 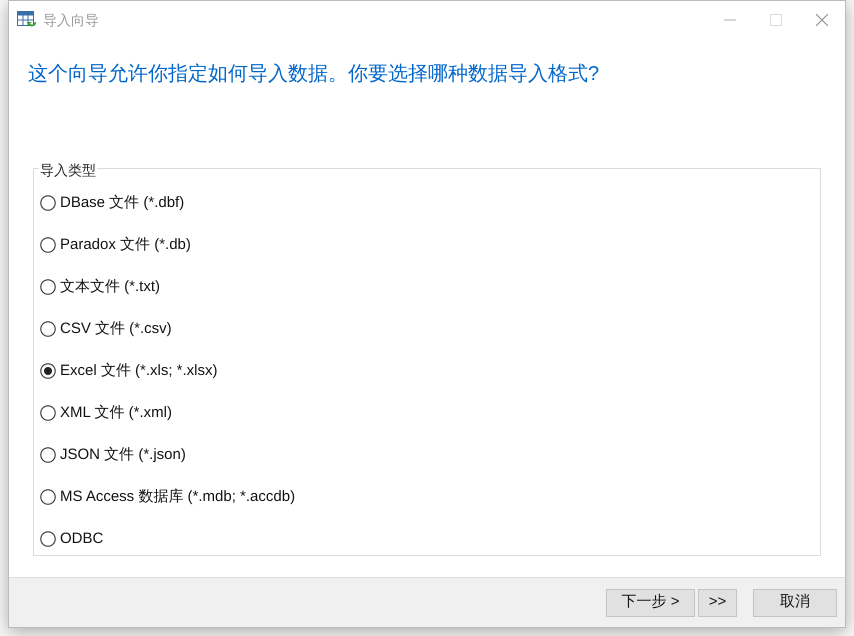 What do you see at coordinates (27, 20) in the screenshot?
I see `table-import-icon` at bounding box center [27, 20].